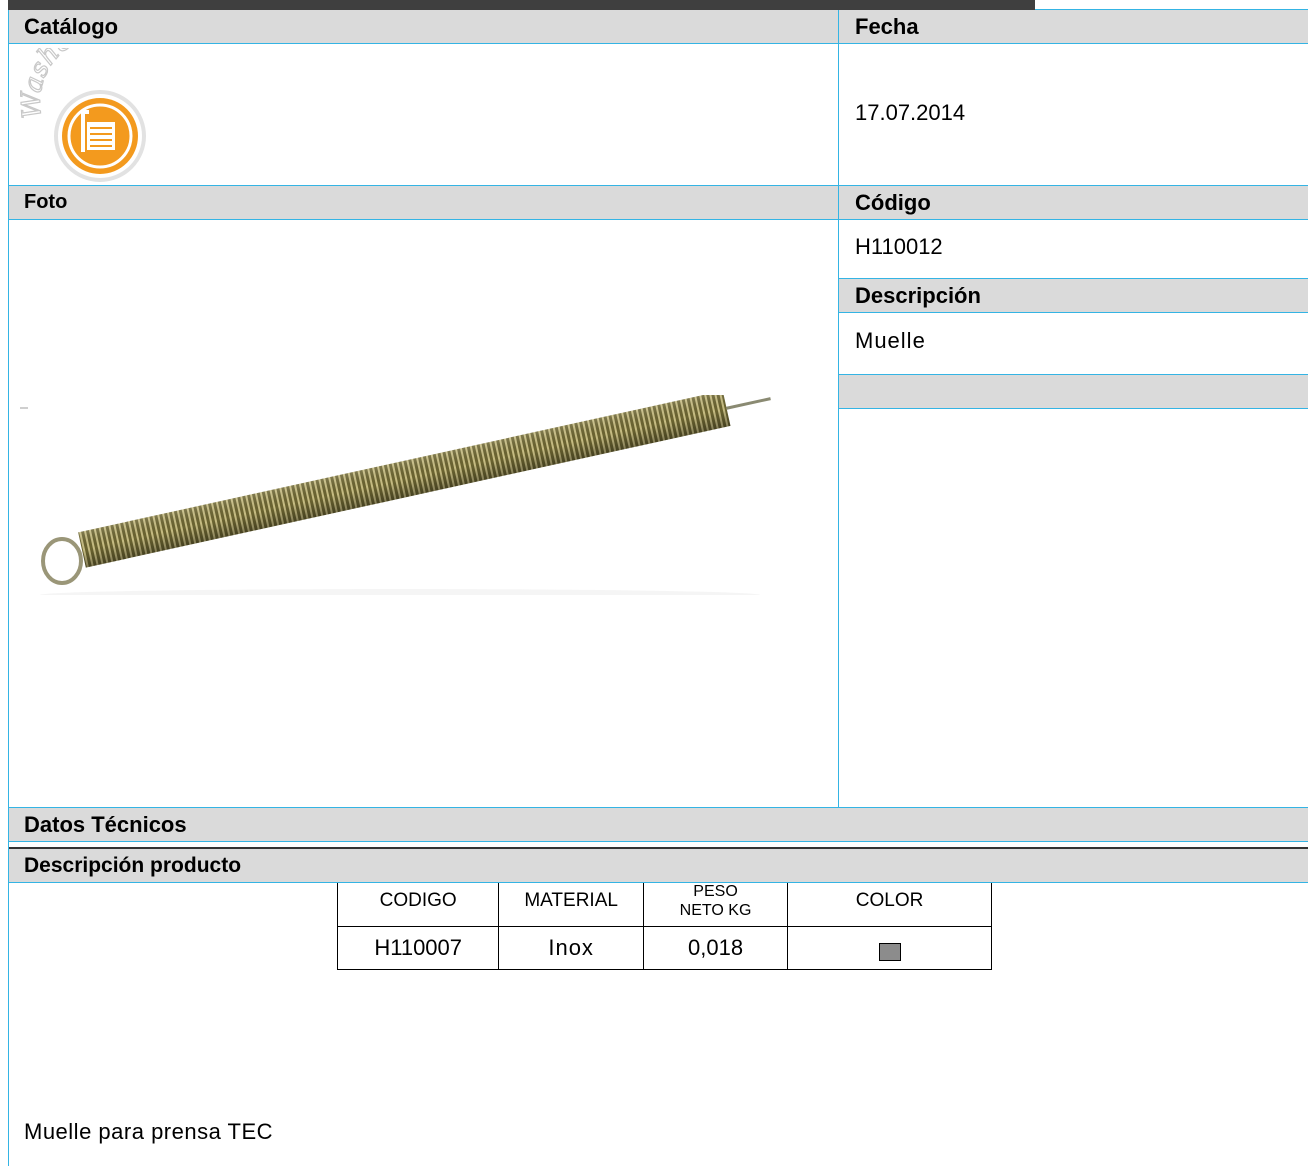  What do you see at coordinates (918, 295) in the screenshot?
I see `description-label: Descripción` at bounding box center [918, 295].